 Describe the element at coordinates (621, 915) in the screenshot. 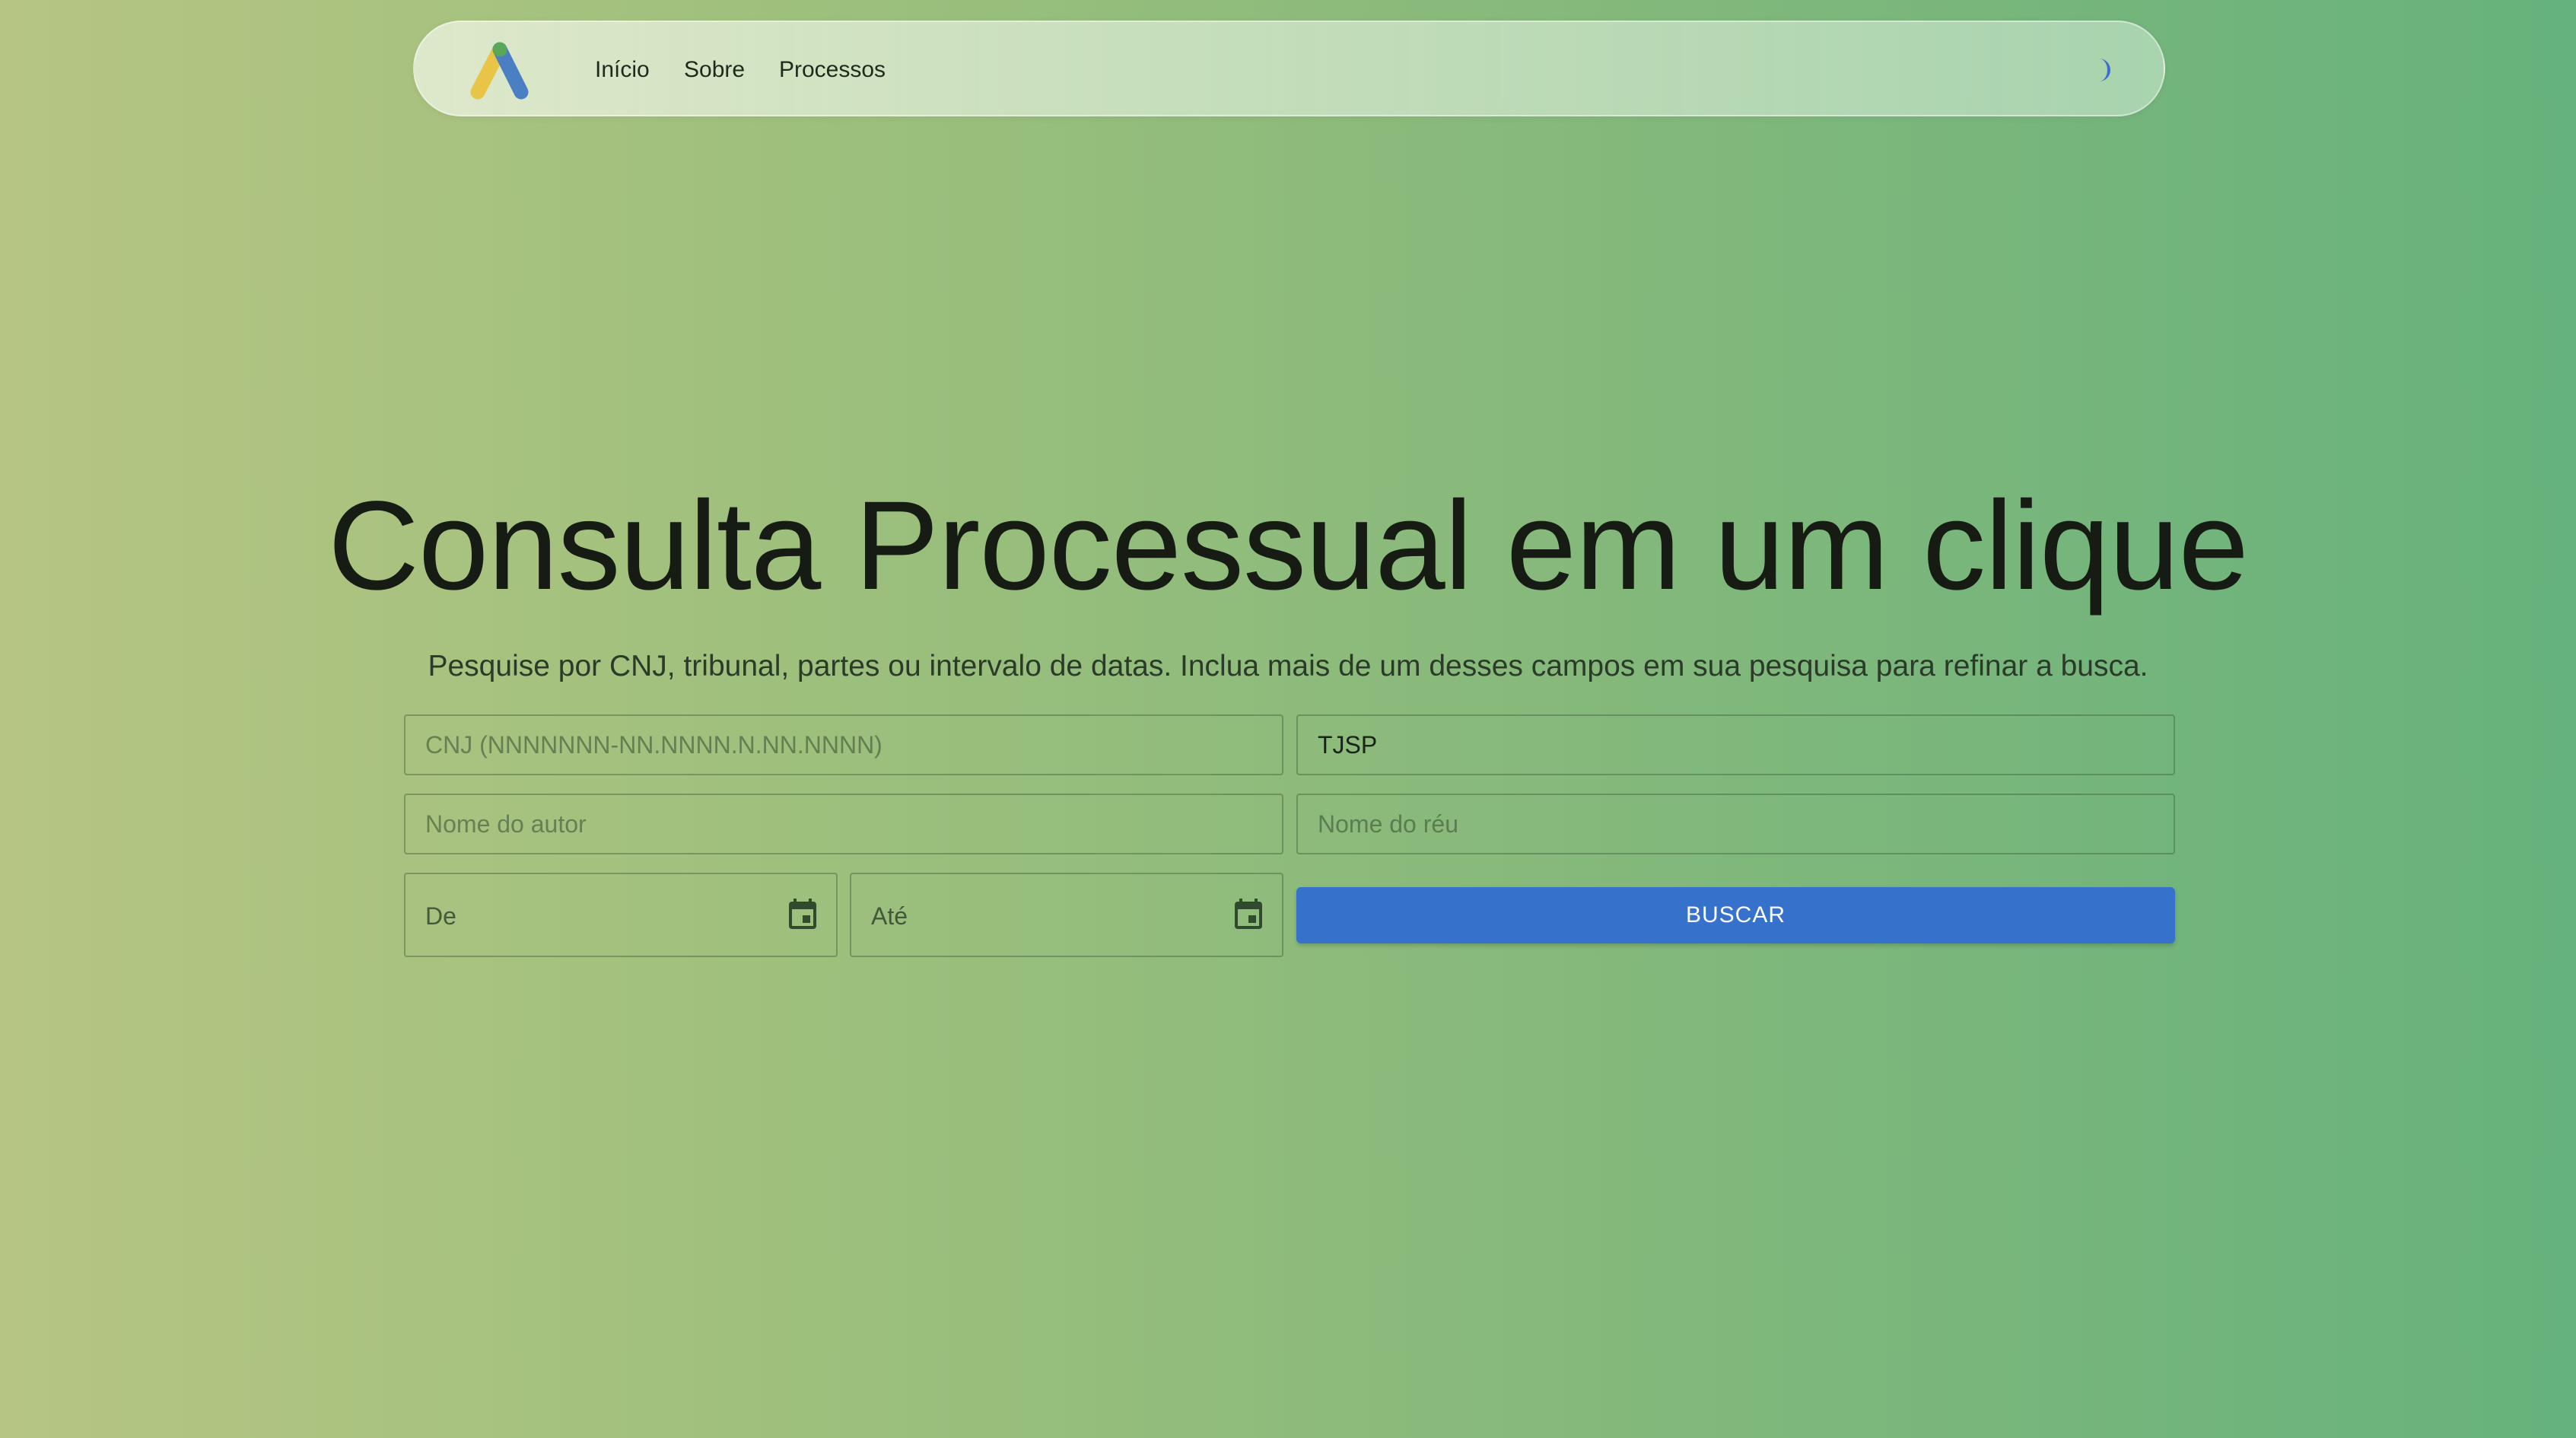

I see `date-from-field: De` at that location.